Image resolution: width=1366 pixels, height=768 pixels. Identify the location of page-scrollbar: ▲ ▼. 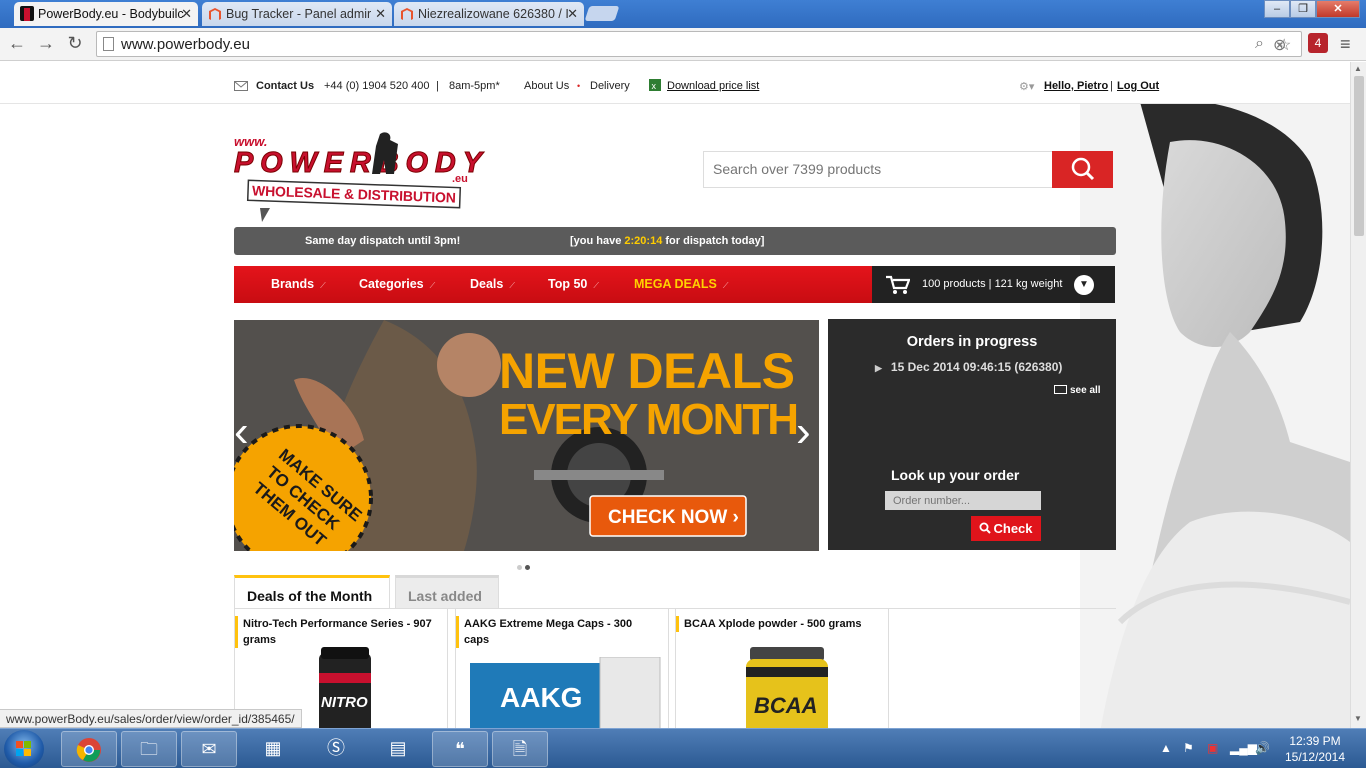
(1358, 395).